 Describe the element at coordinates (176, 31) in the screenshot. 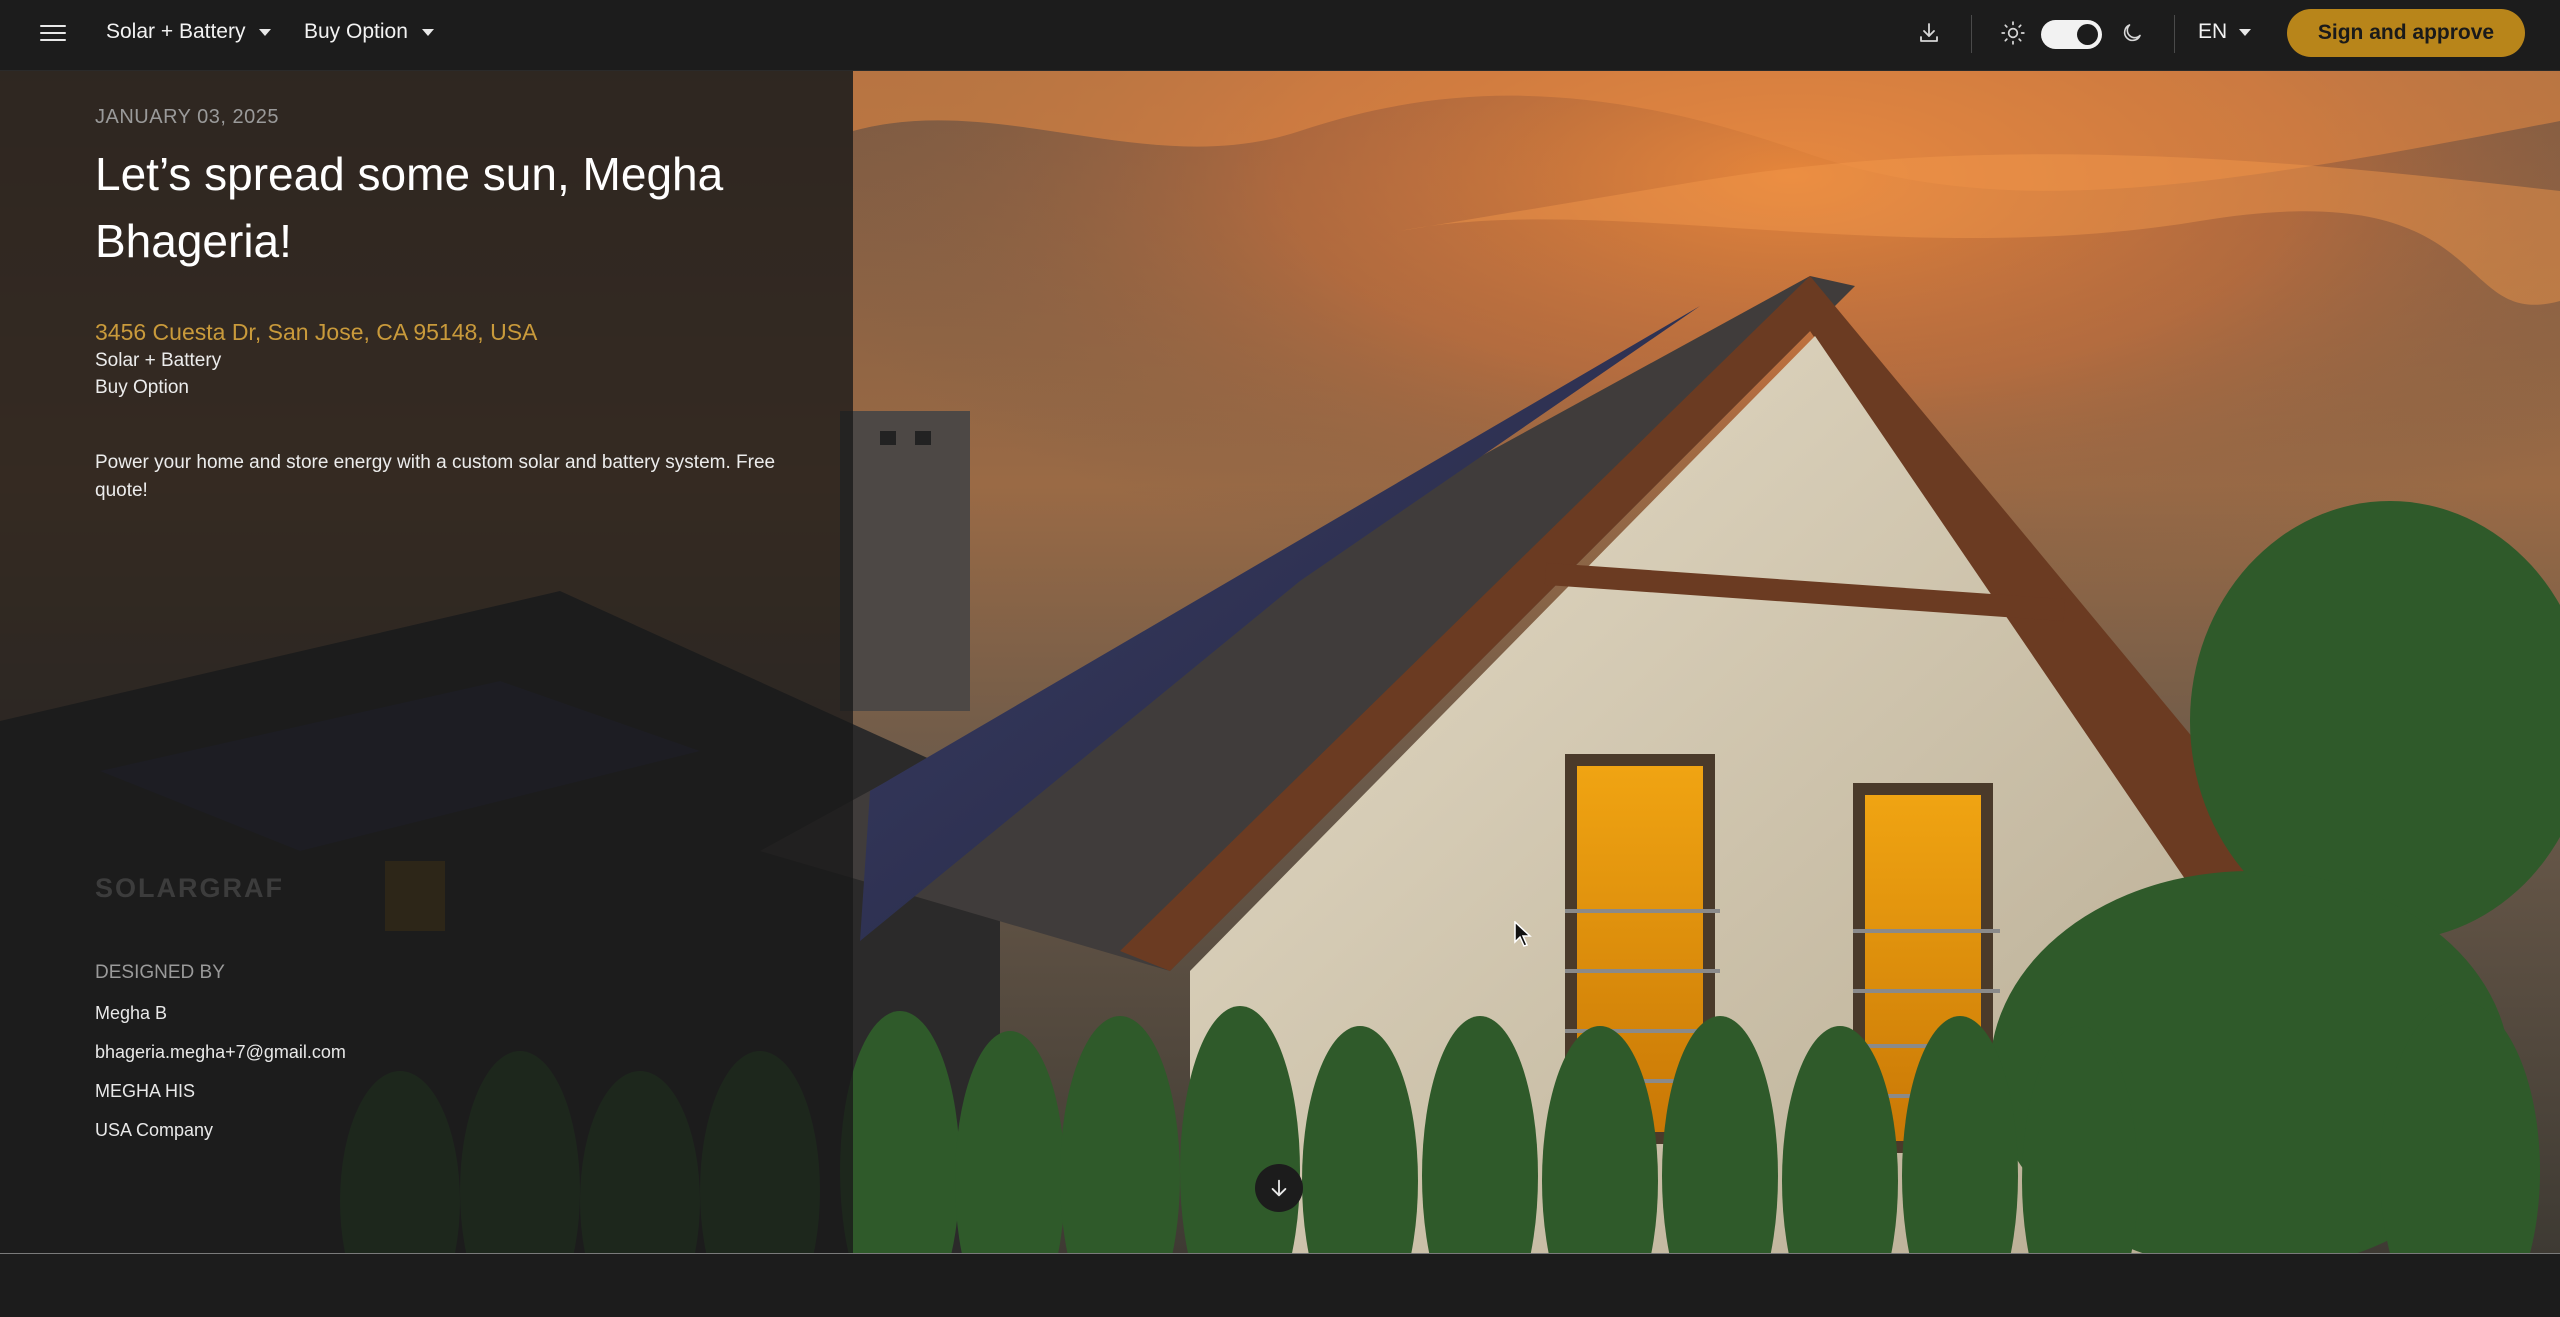

I see `product-dropdown-label: Solar + Battery` at that location.